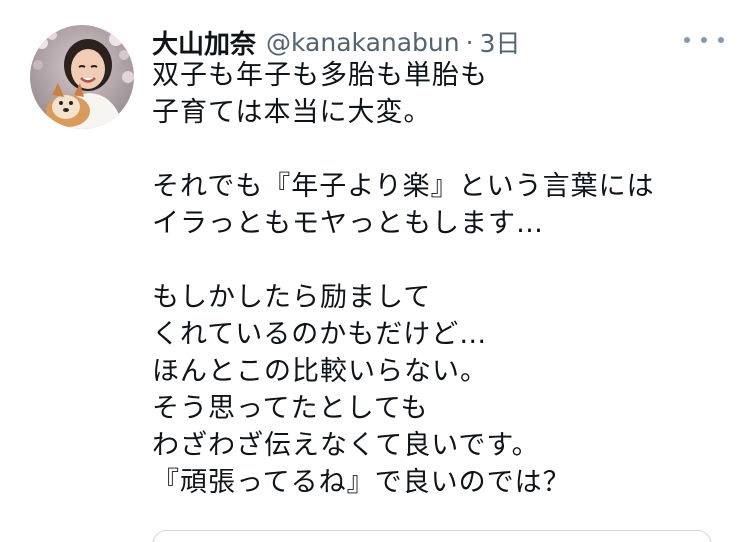  Describe the element at coordinates (320, 75) in the screenshot. I see `tweet-line: 双子も年子も多胎も単胎も` at that location.